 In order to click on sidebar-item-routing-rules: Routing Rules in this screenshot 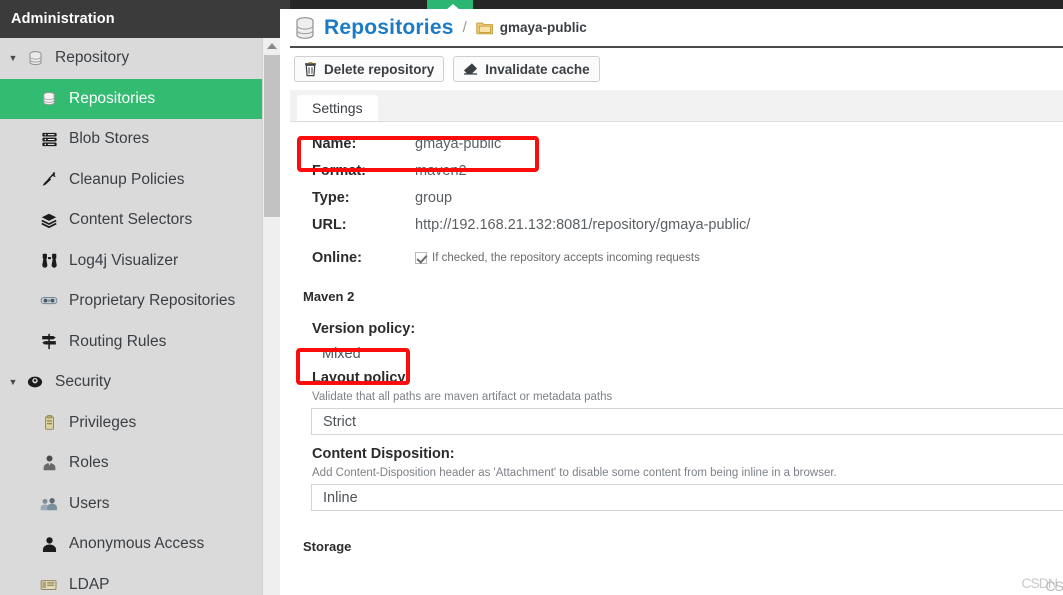, I will do `click(131, 342)`.